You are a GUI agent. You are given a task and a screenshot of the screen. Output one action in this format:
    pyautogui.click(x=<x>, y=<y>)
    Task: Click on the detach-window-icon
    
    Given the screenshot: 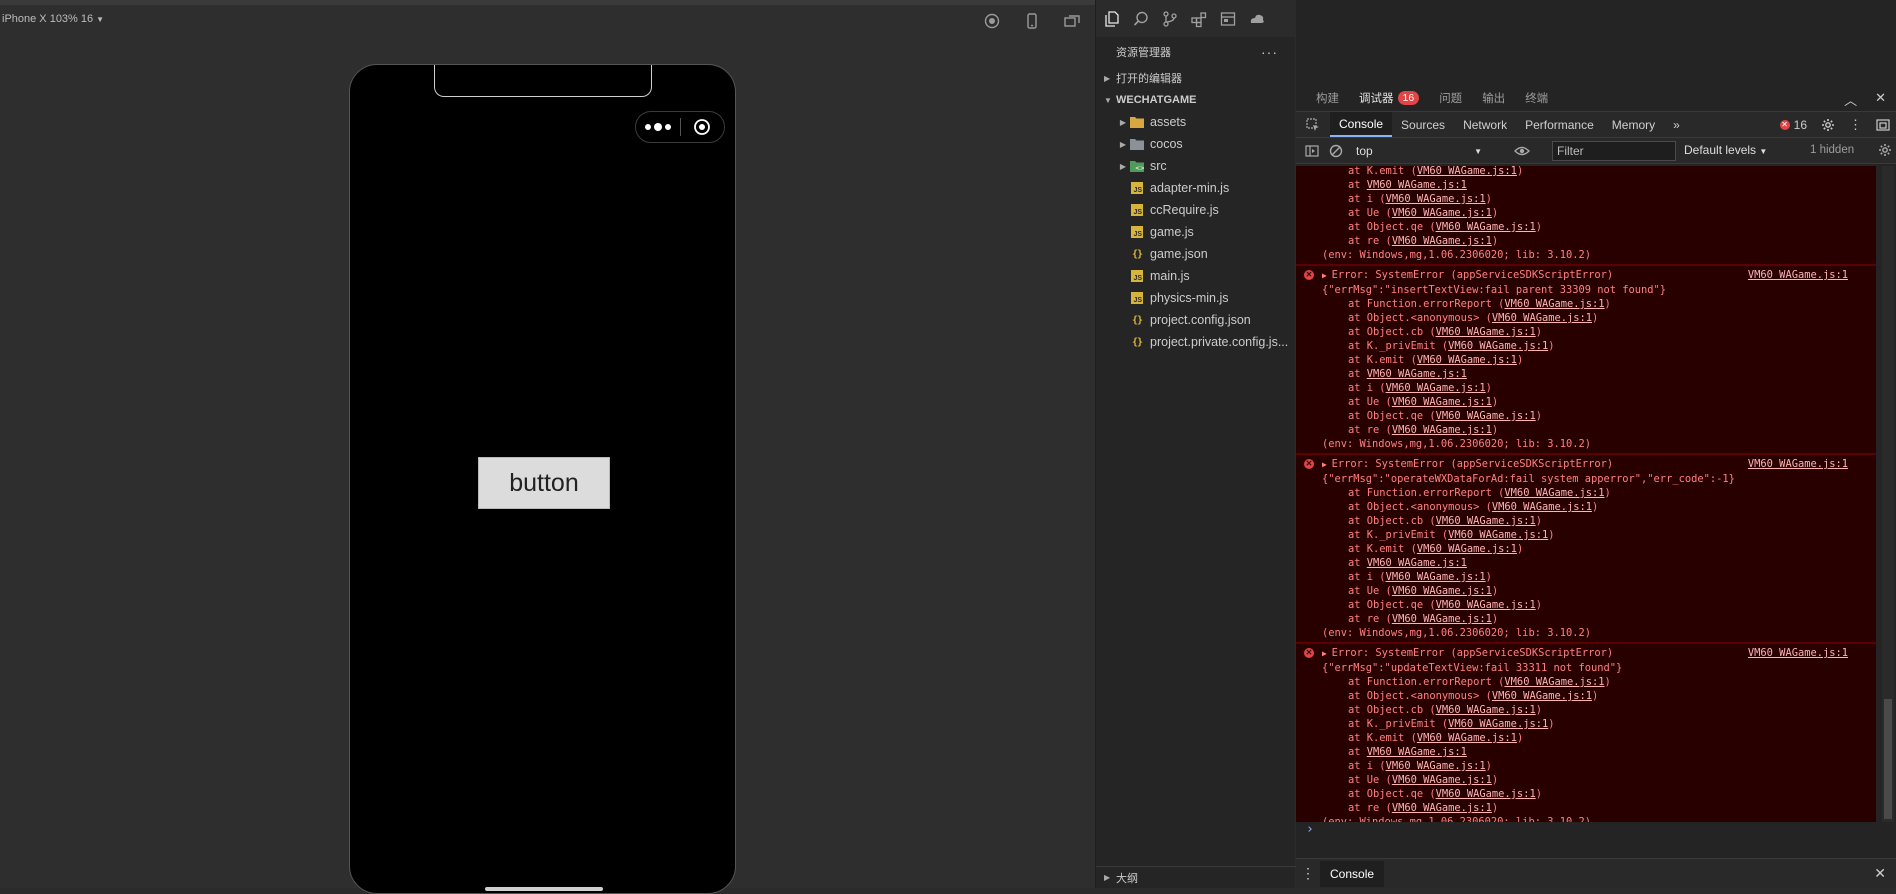 What is the action you would take?
    pyautogui.click(x=1072, y=21)
    